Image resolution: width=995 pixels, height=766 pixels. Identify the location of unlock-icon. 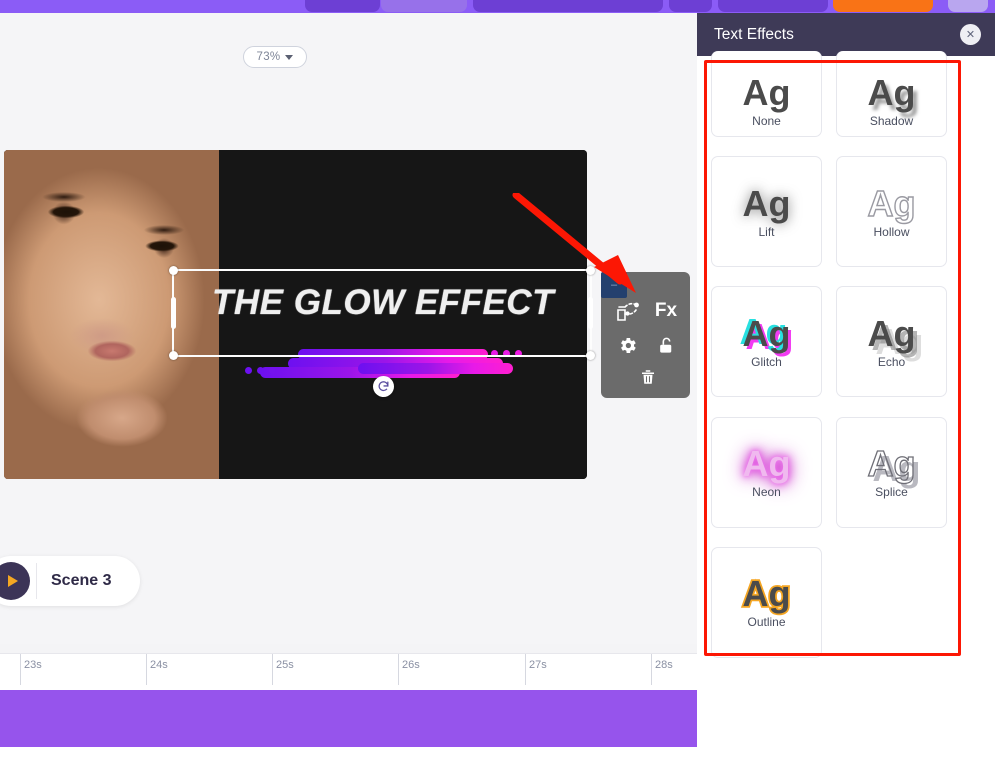
(666, 345).